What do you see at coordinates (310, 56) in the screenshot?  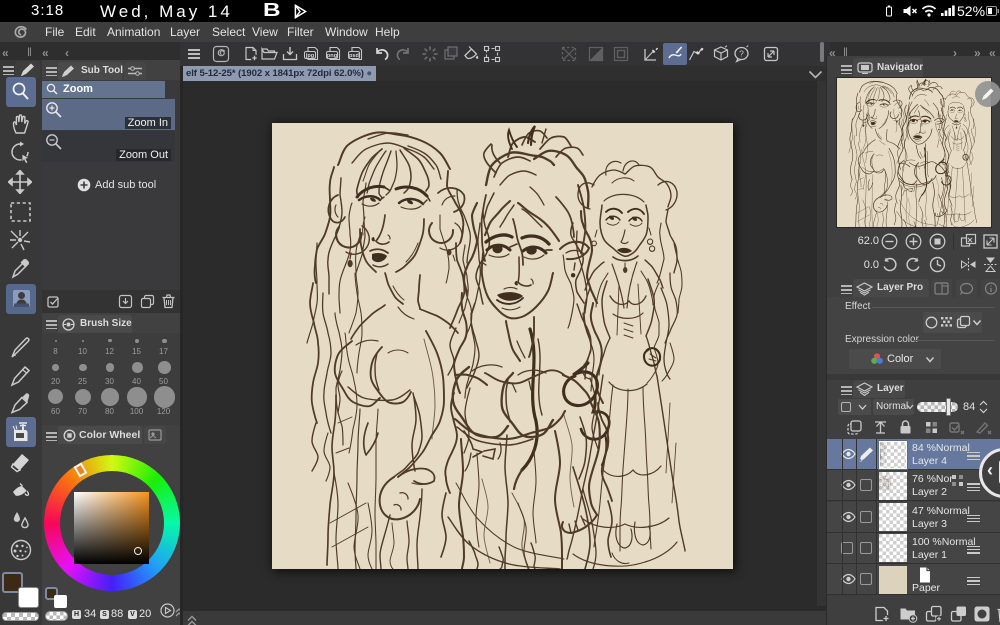 I see `svg-text: jpg` at bounding box center [310, 56].